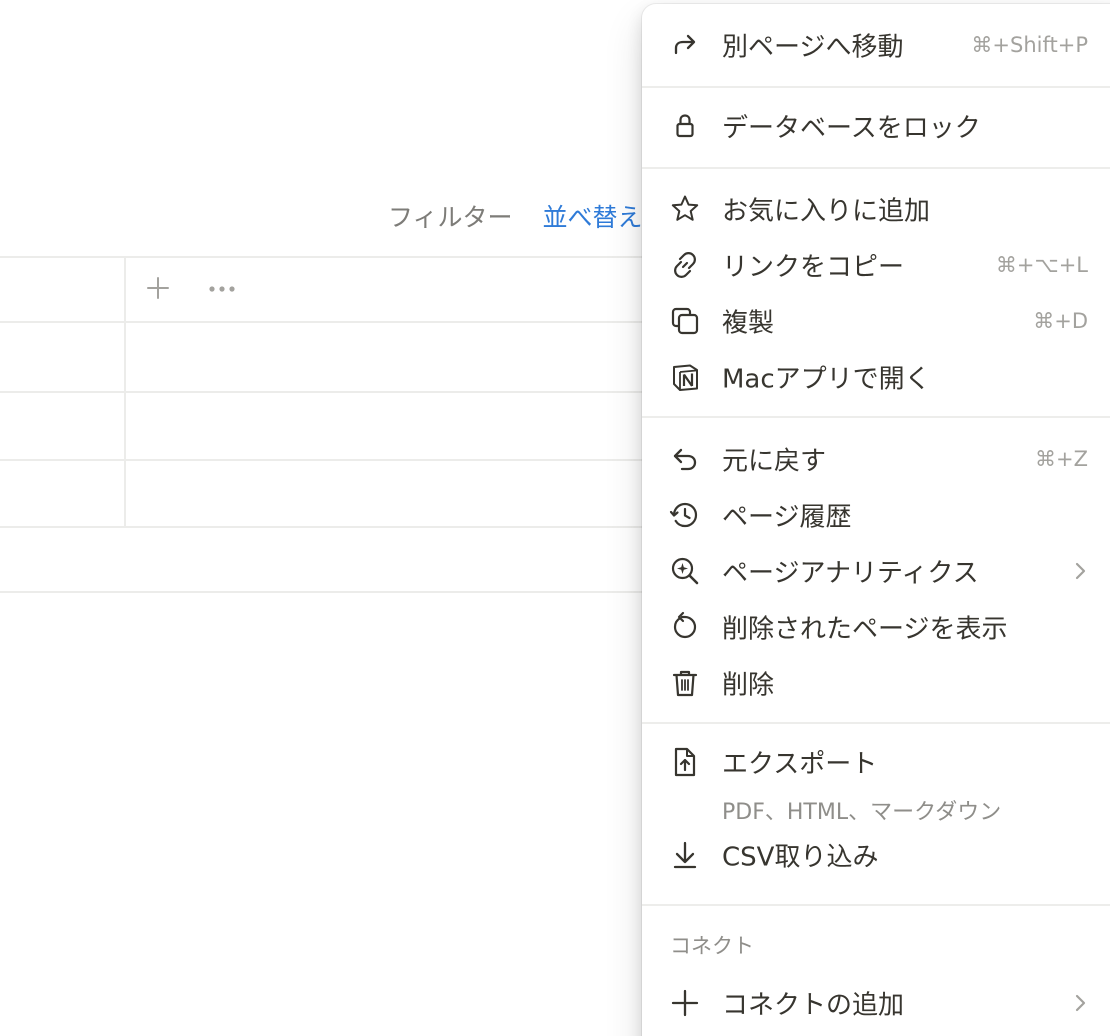 Image resolution: width=1110 pixels, height=1036 pixels. Describe the element at coordinates (685, 45) in the screenshot. I see `arrow-turn-right-icon` at that location.